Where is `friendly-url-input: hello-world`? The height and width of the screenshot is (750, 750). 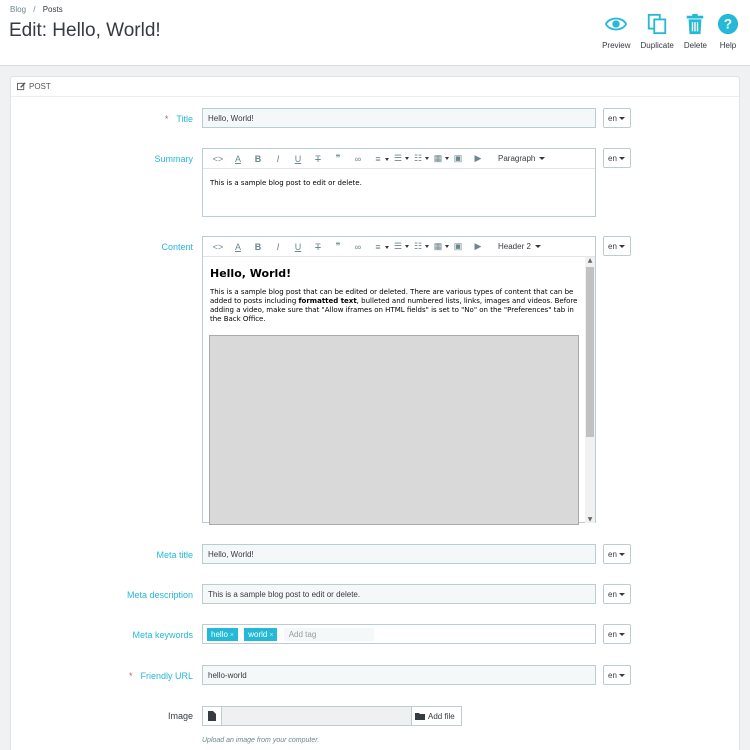
friendly-url-input: hello-world is located at coordinates (399, 675).